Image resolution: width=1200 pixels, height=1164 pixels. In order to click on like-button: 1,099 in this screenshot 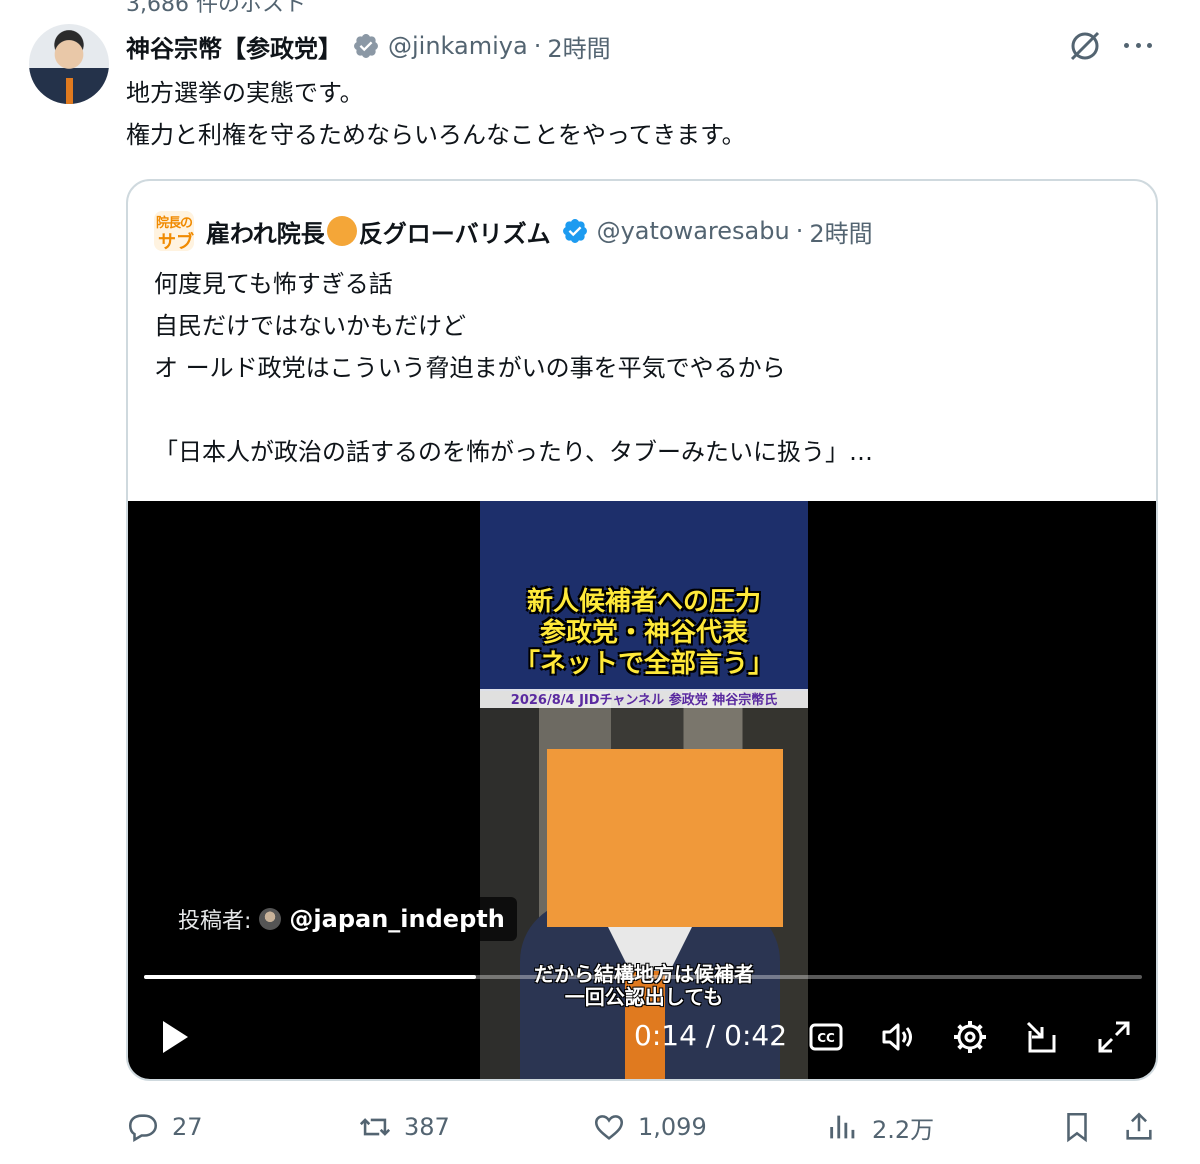, I will do `click(649, 1127)`.